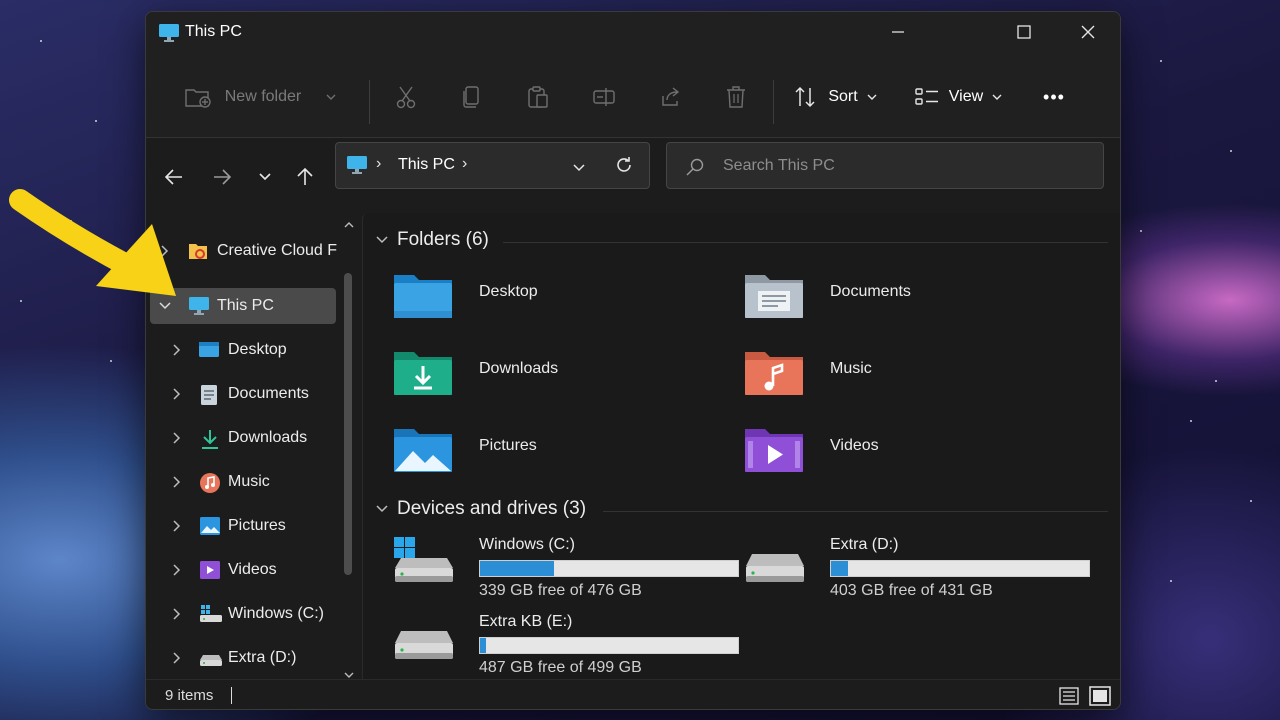 The image size is (1280, 720). Describe the element at coordinates (492, 508) in the screenshot. I see `drives-group-title: Devices and drives (3)` at that location.